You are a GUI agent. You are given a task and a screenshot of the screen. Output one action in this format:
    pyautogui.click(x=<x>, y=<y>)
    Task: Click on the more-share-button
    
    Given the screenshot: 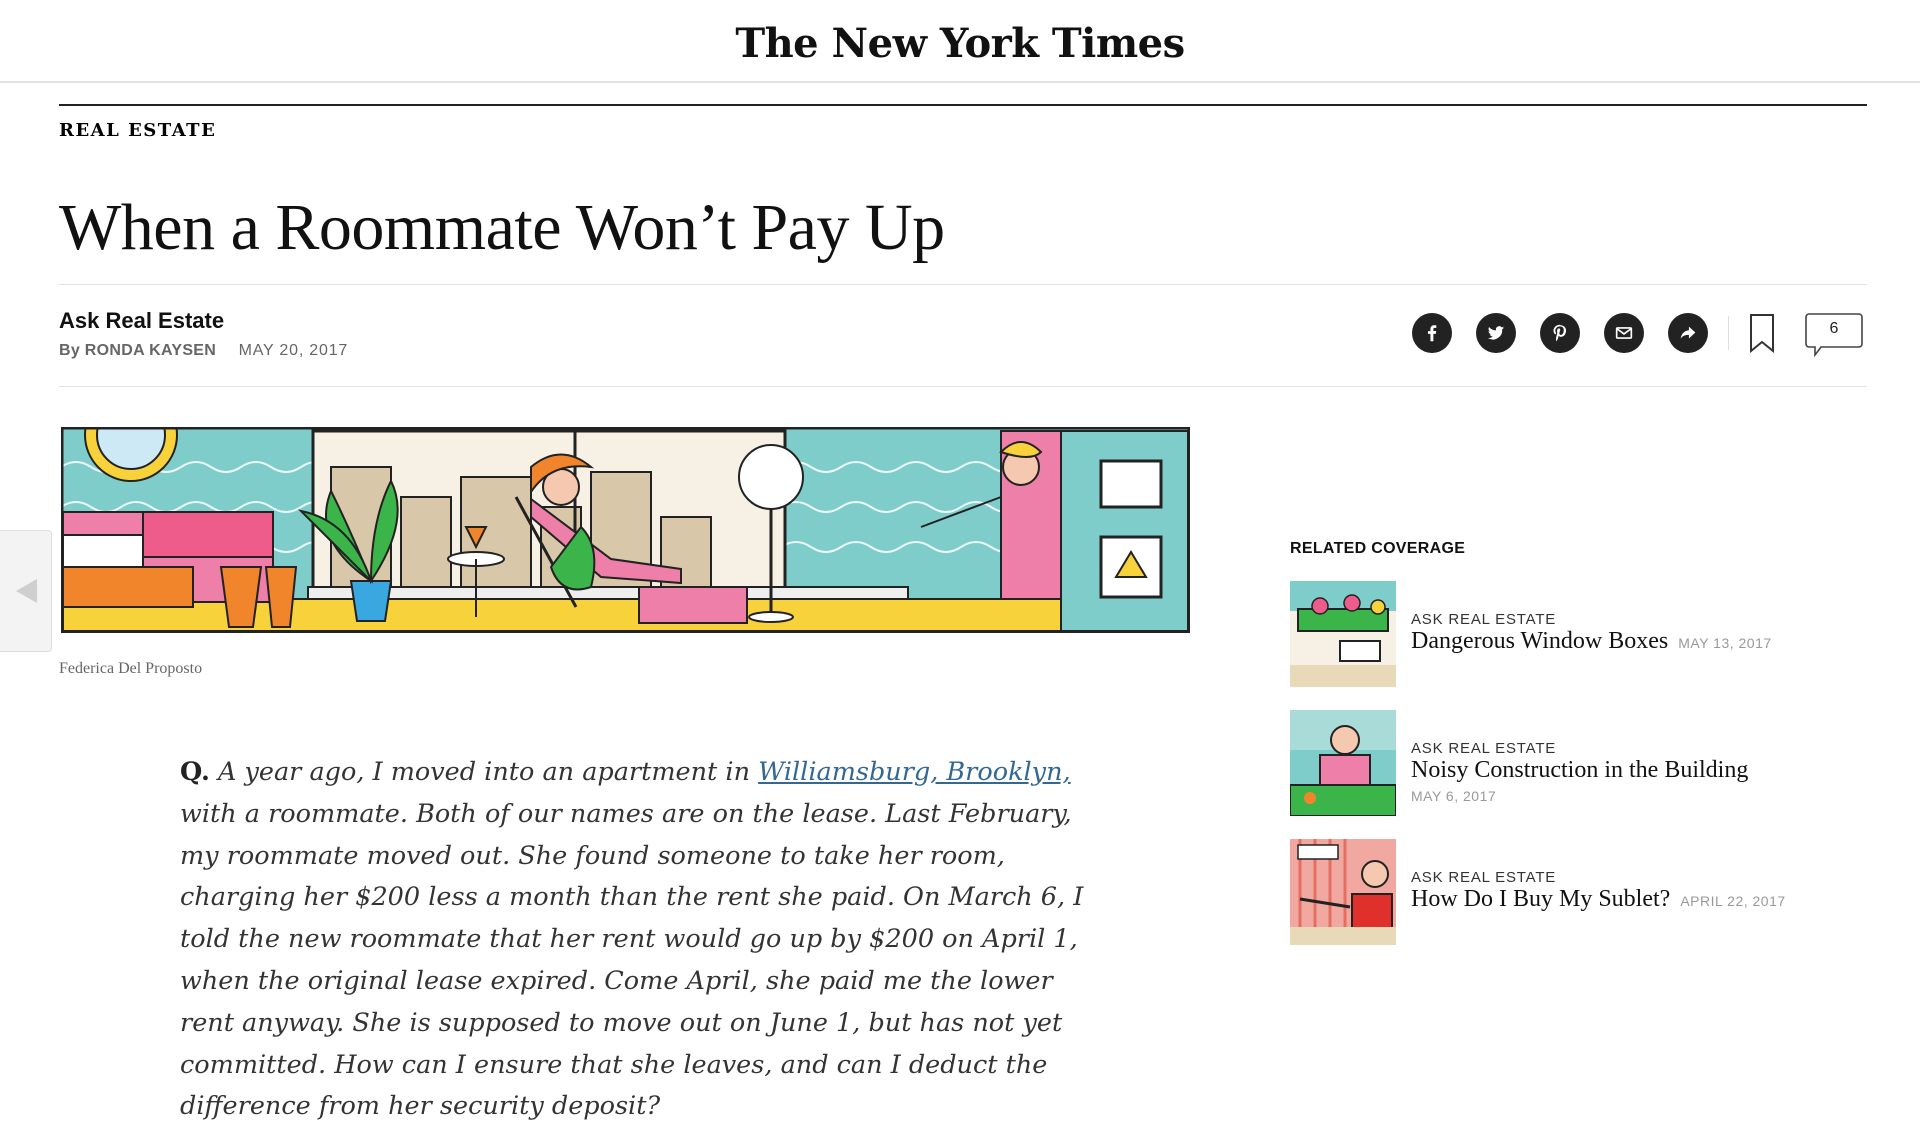 What is the action you would take?
    pyautogui.click(x=1688, y=333)
    